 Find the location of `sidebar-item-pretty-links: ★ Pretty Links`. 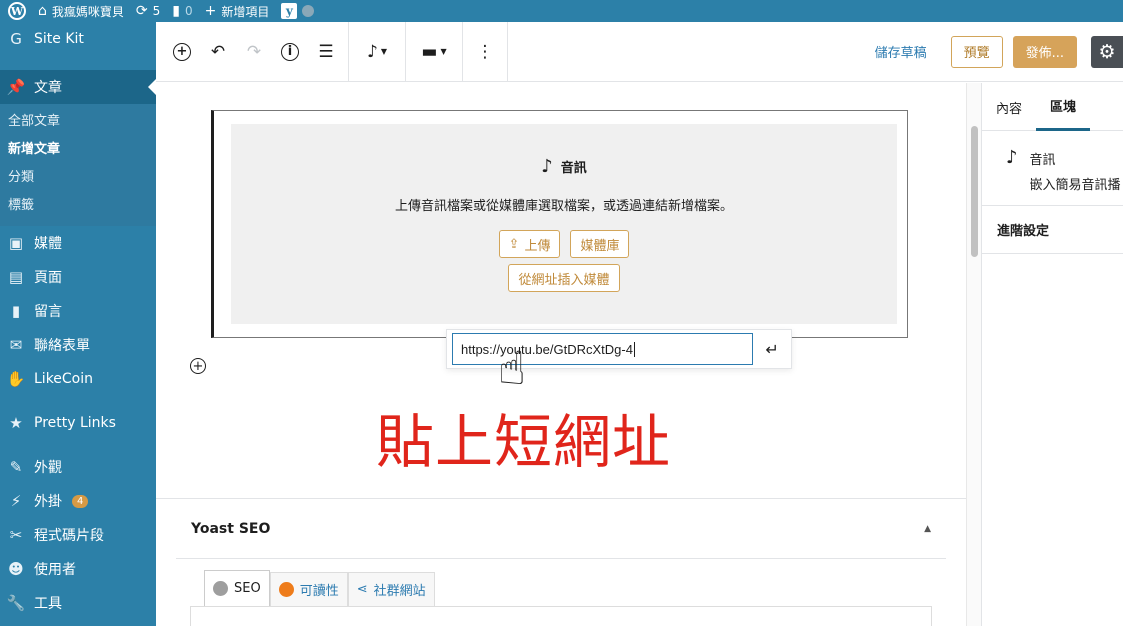

sidebar-item-pretty-links: ★ Pretty Links is located at coordinates (78, 423).